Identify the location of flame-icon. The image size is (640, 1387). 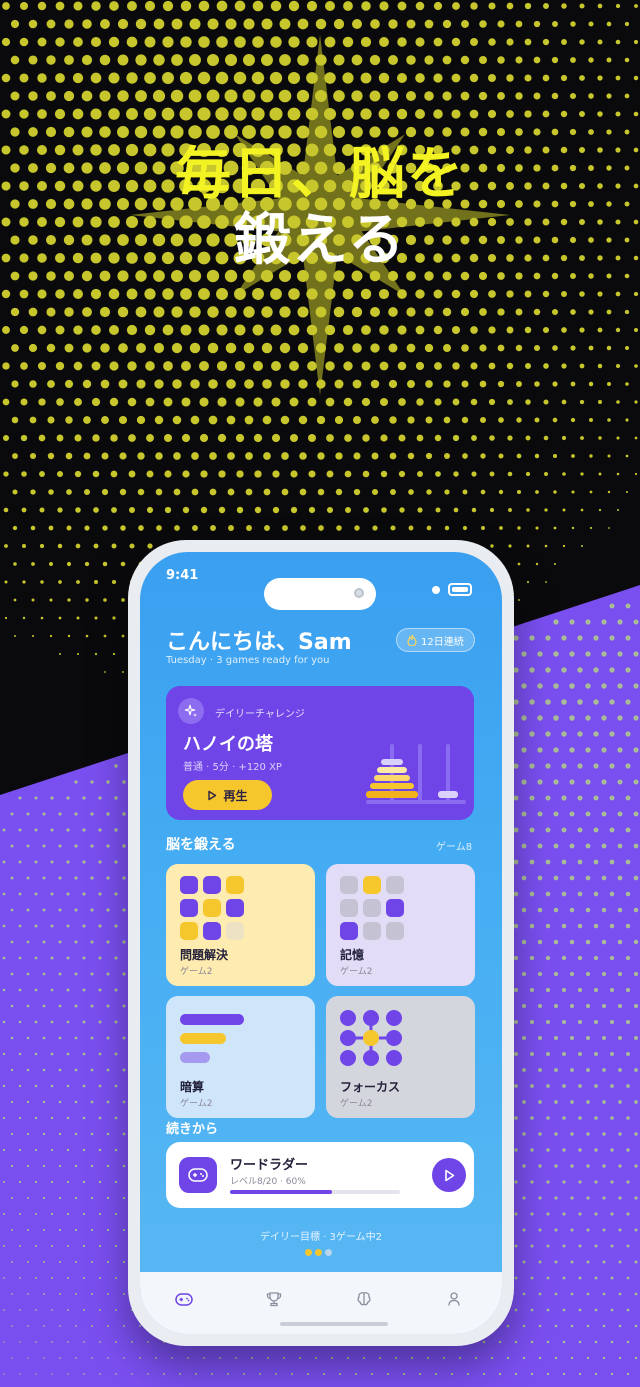
(412, 640).